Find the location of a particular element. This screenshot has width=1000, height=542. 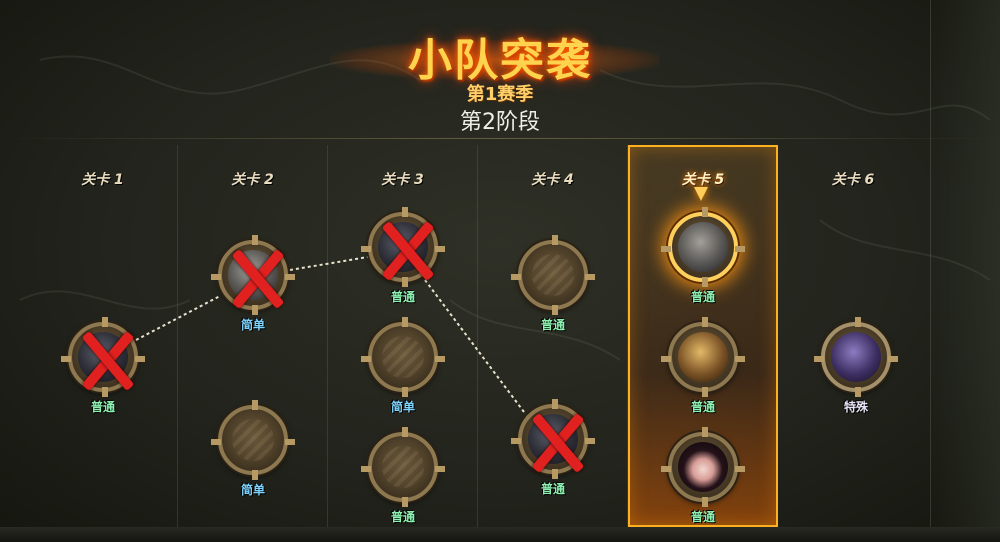

bottom-bar is located at coordinates (500, 534).